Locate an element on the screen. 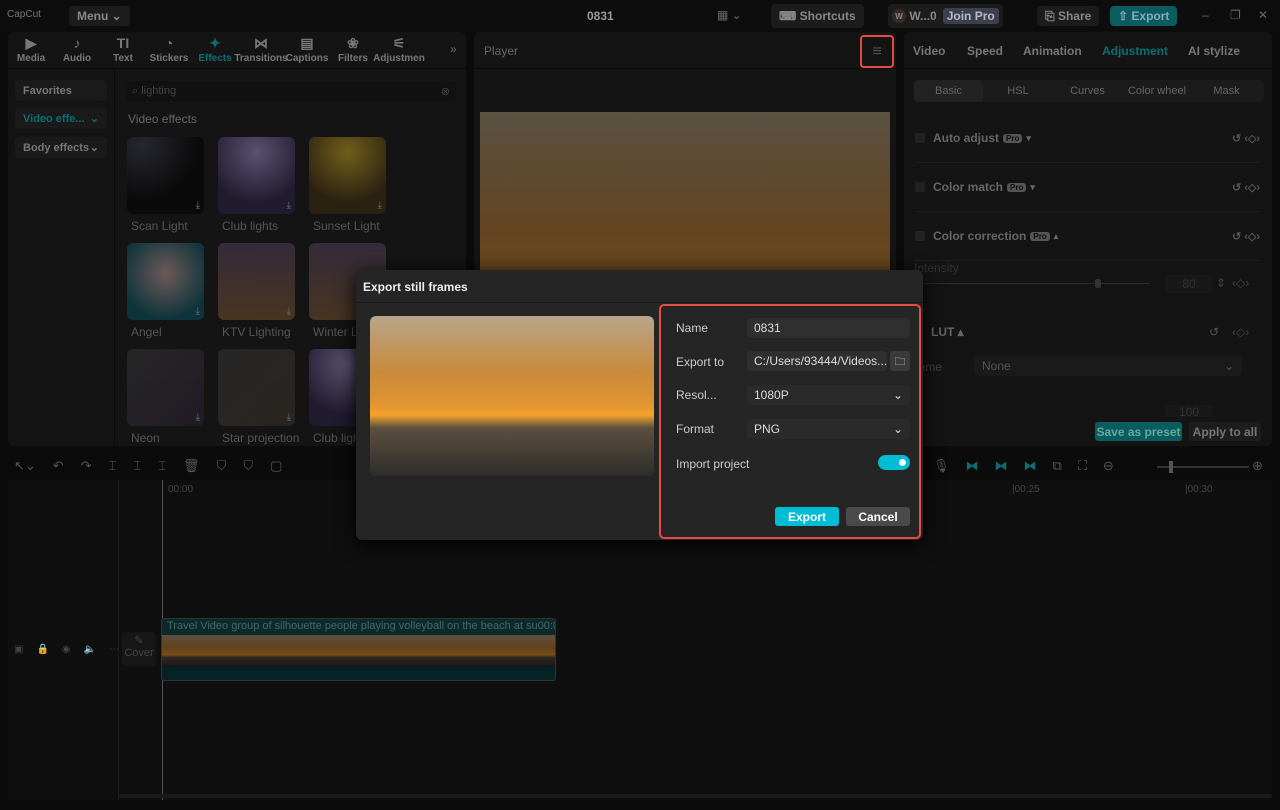 Image resolution: width=1280 pixels, height=810 pixels. clear-icon: ⊗ is located at coordinates (445, 91).